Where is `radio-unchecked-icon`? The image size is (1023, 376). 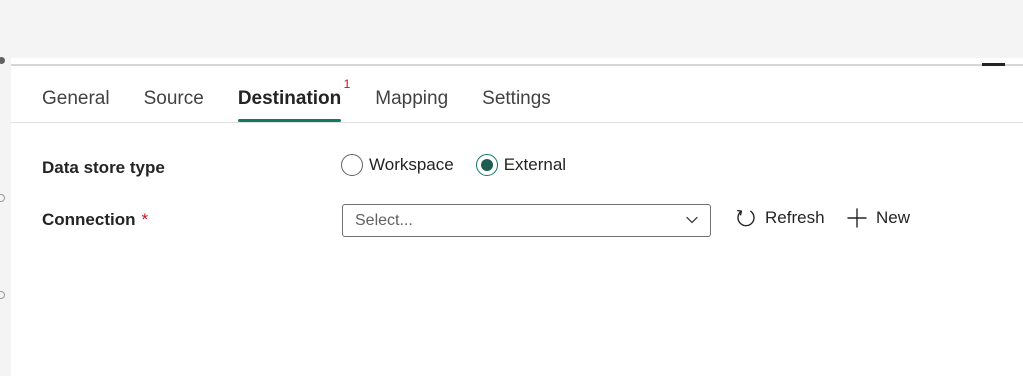 radio-unchecked-icon is located at coordinates (352, 165).